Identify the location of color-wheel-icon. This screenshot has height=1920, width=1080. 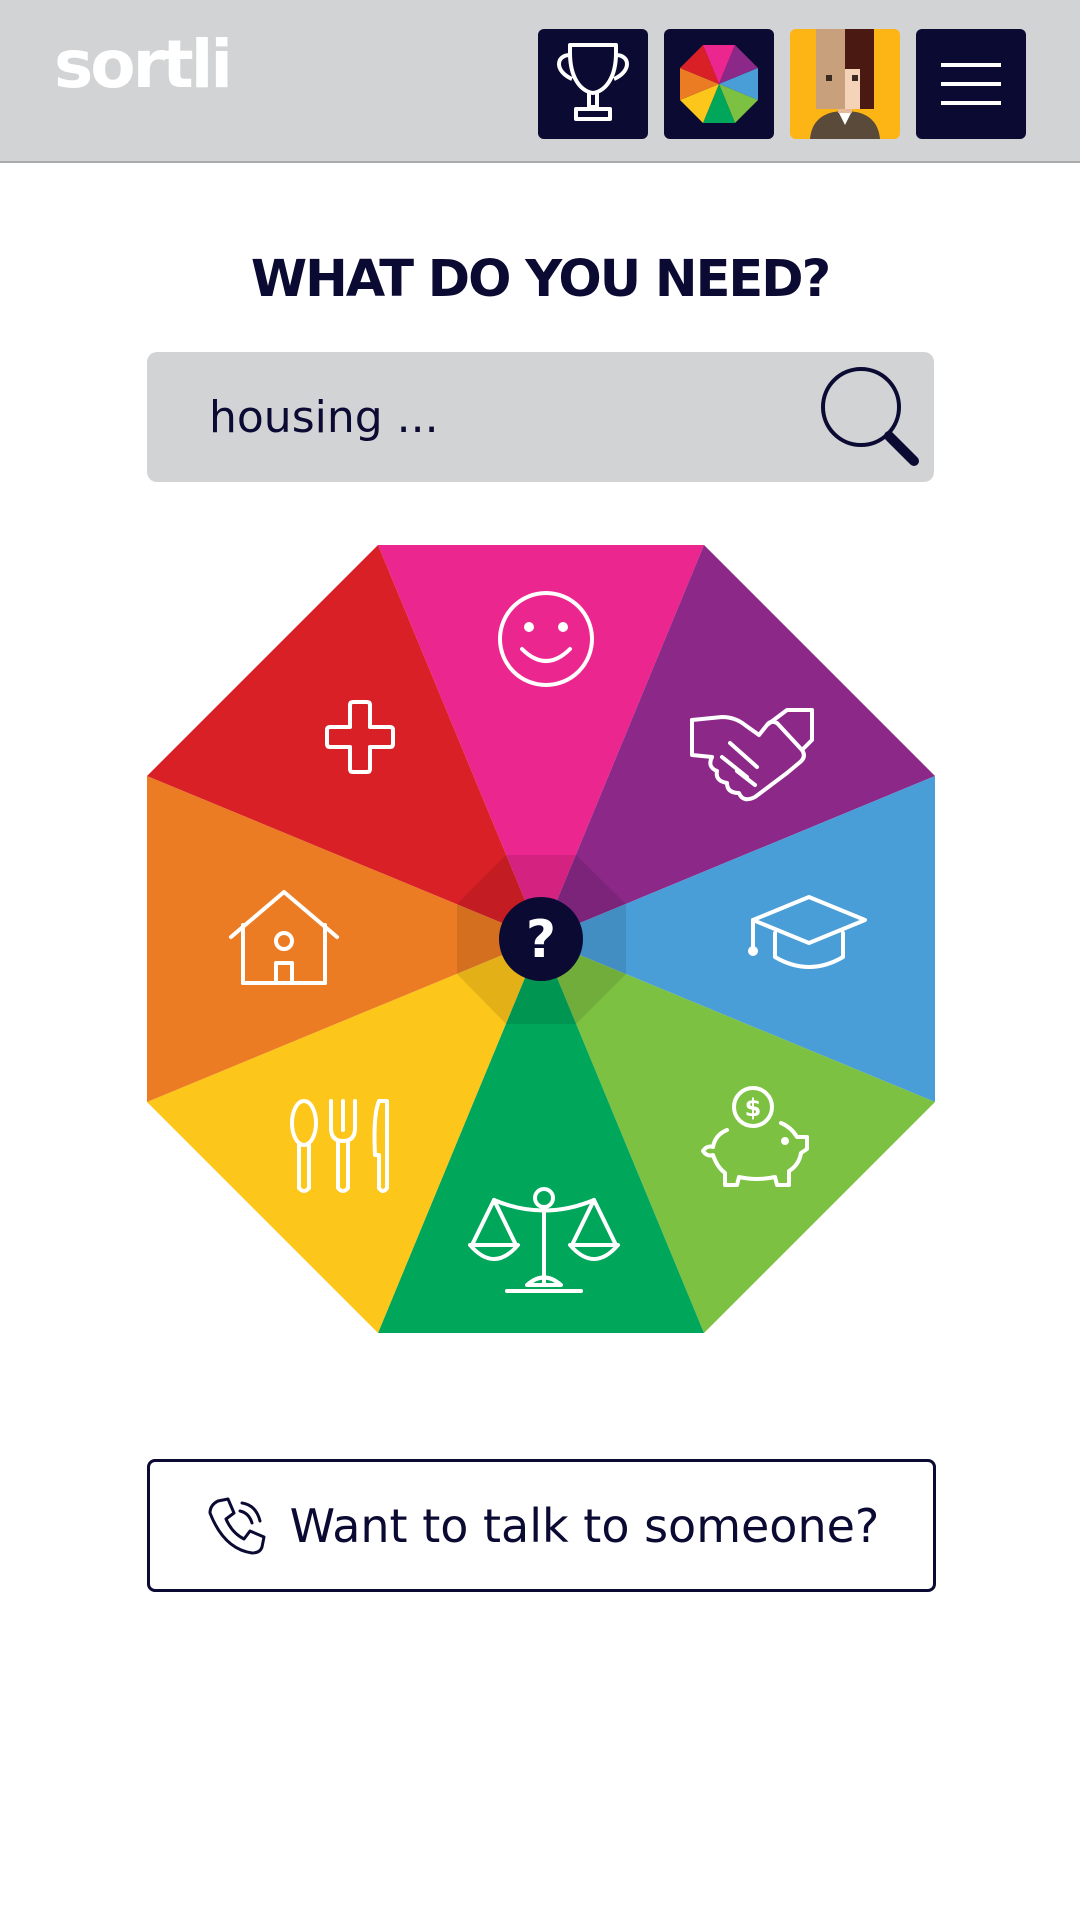
(719, 84).